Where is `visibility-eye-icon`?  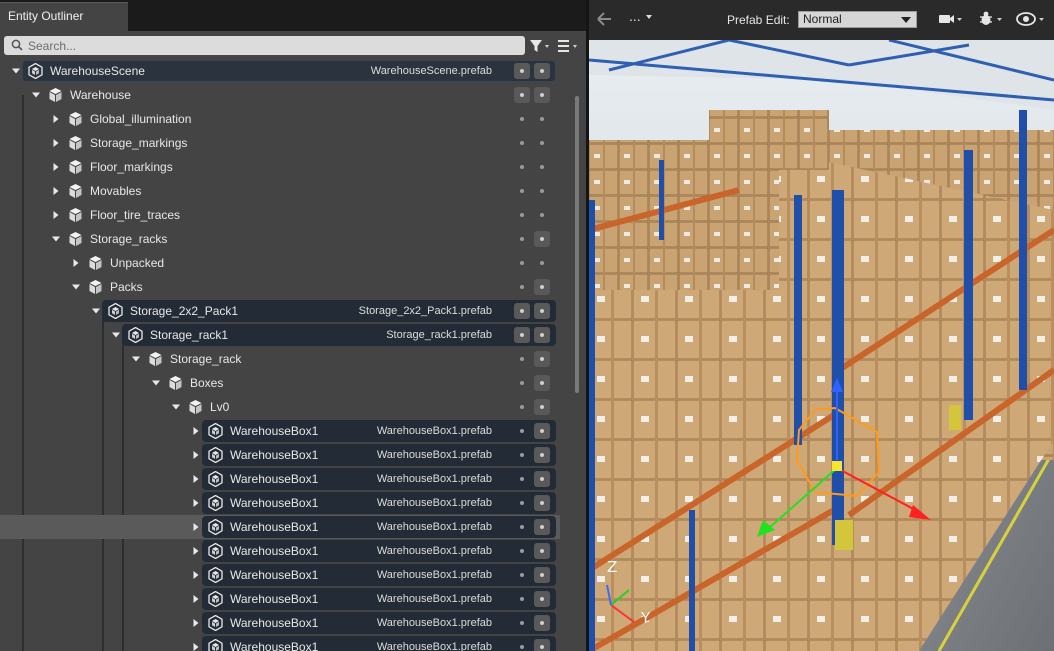 visibility-eye-icon is located at coordinates (1032, 19).